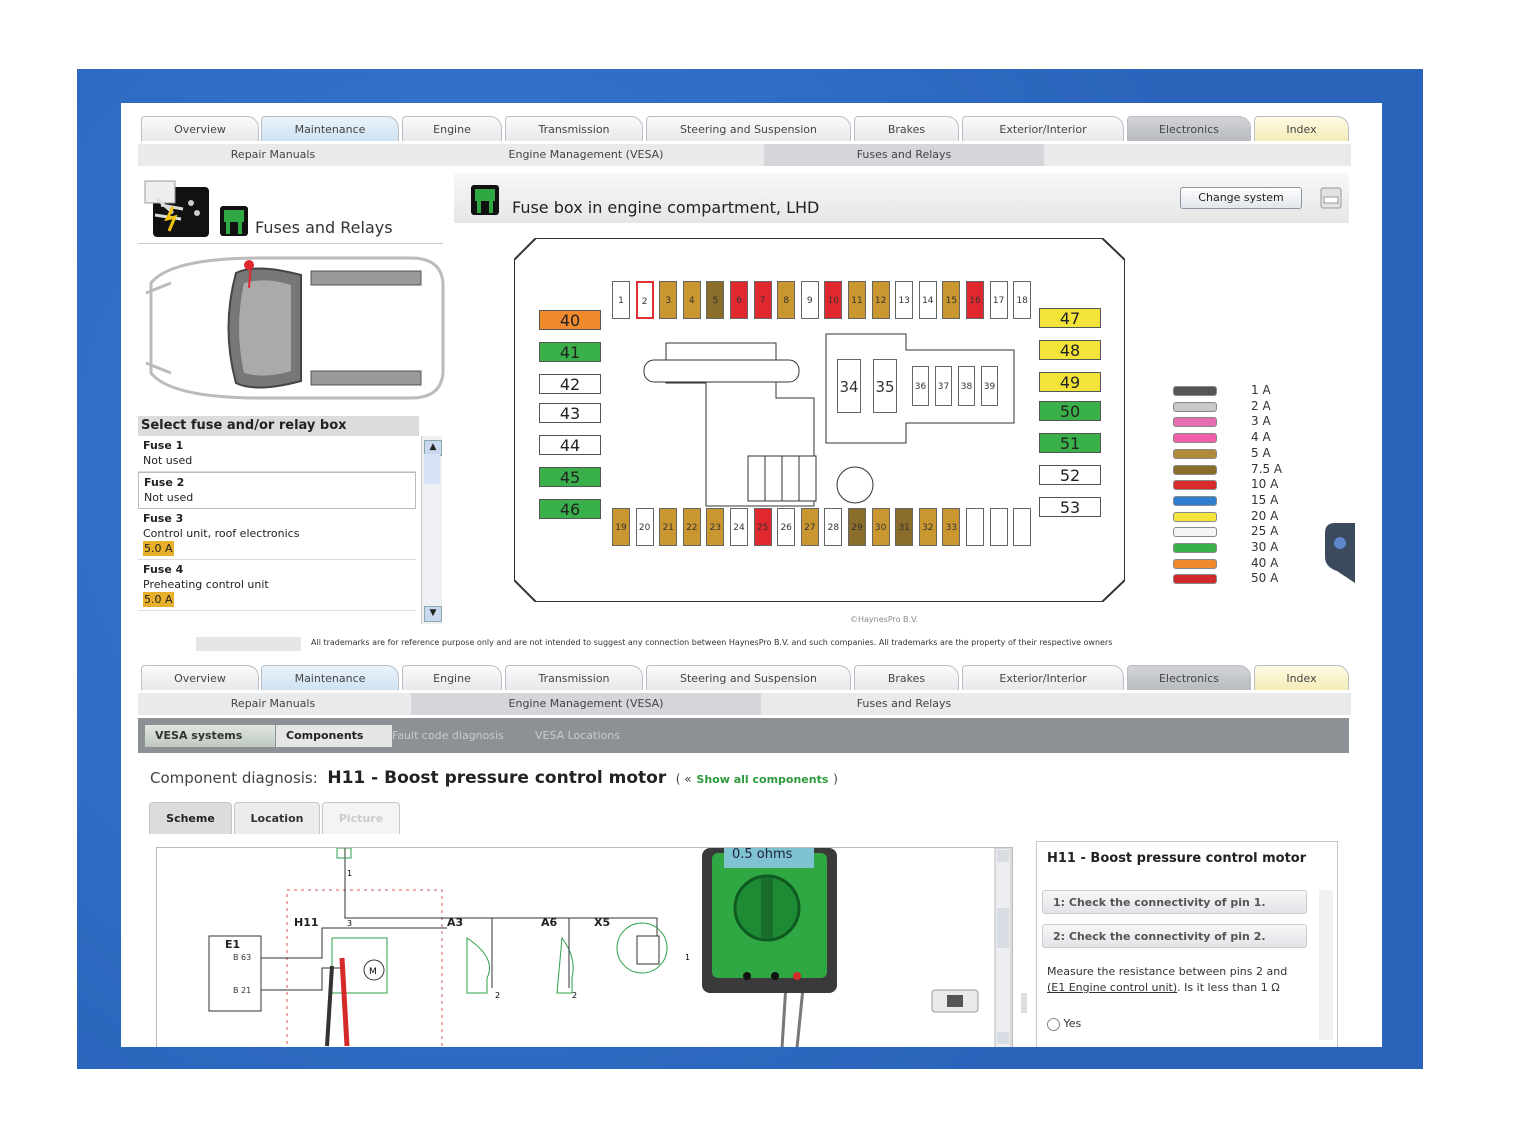 The height and width of the screenshot is (1140, 1534). I want to click on fuse-slot-large: 51, so click(1070, 443).